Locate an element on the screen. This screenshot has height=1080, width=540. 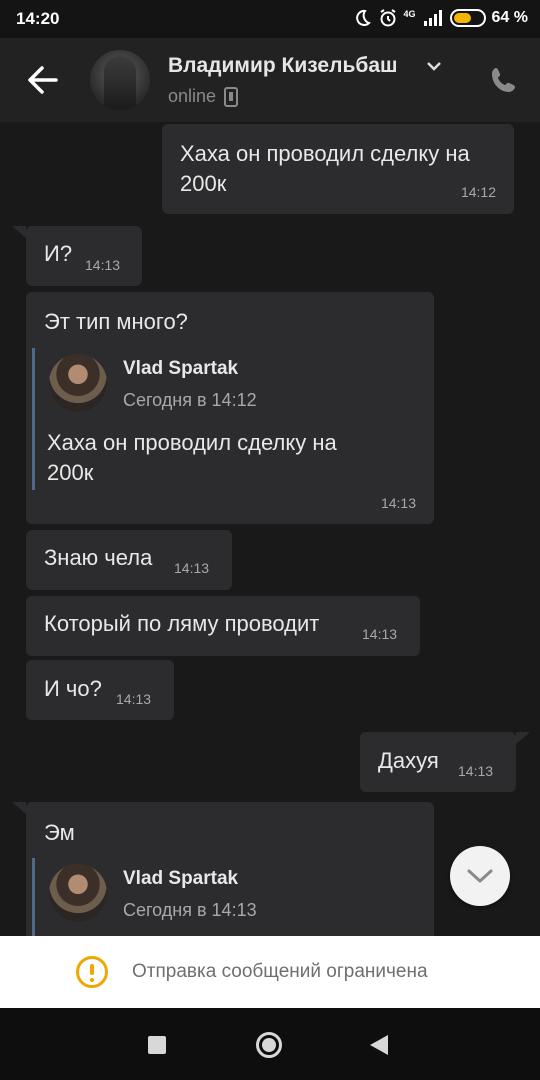
network-label: 4G is located at coordinates (409, 14).